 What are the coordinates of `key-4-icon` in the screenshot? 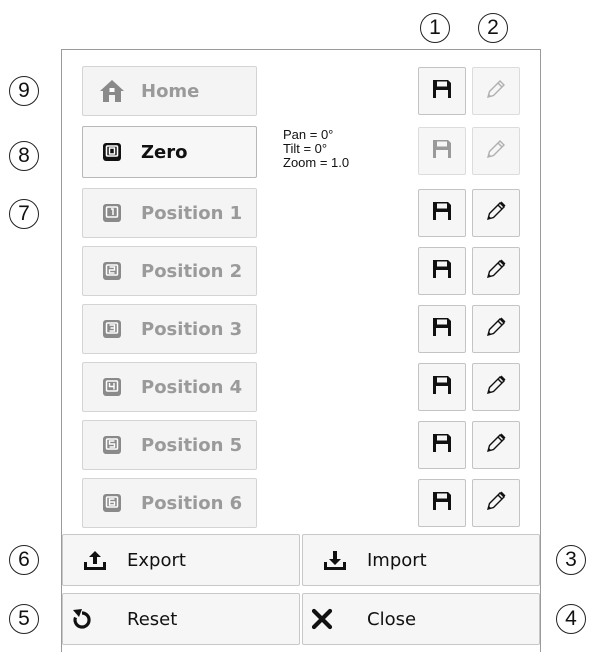 It's located at (112, 387).